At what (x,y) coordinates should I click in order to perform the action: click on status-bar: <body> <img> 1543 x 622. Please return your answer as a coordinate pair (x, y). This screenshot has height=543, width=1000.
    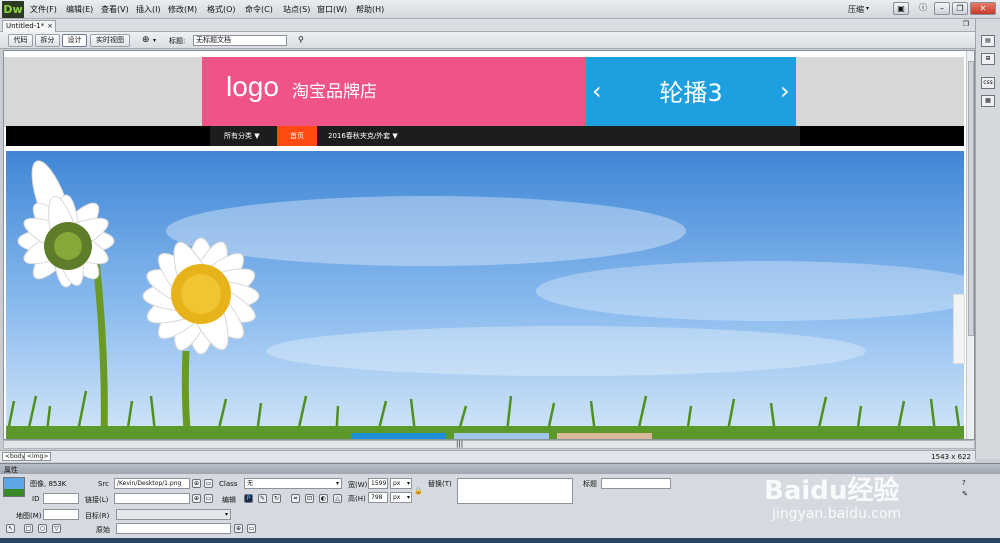
    Looking at the image, I should click on (487, 456).